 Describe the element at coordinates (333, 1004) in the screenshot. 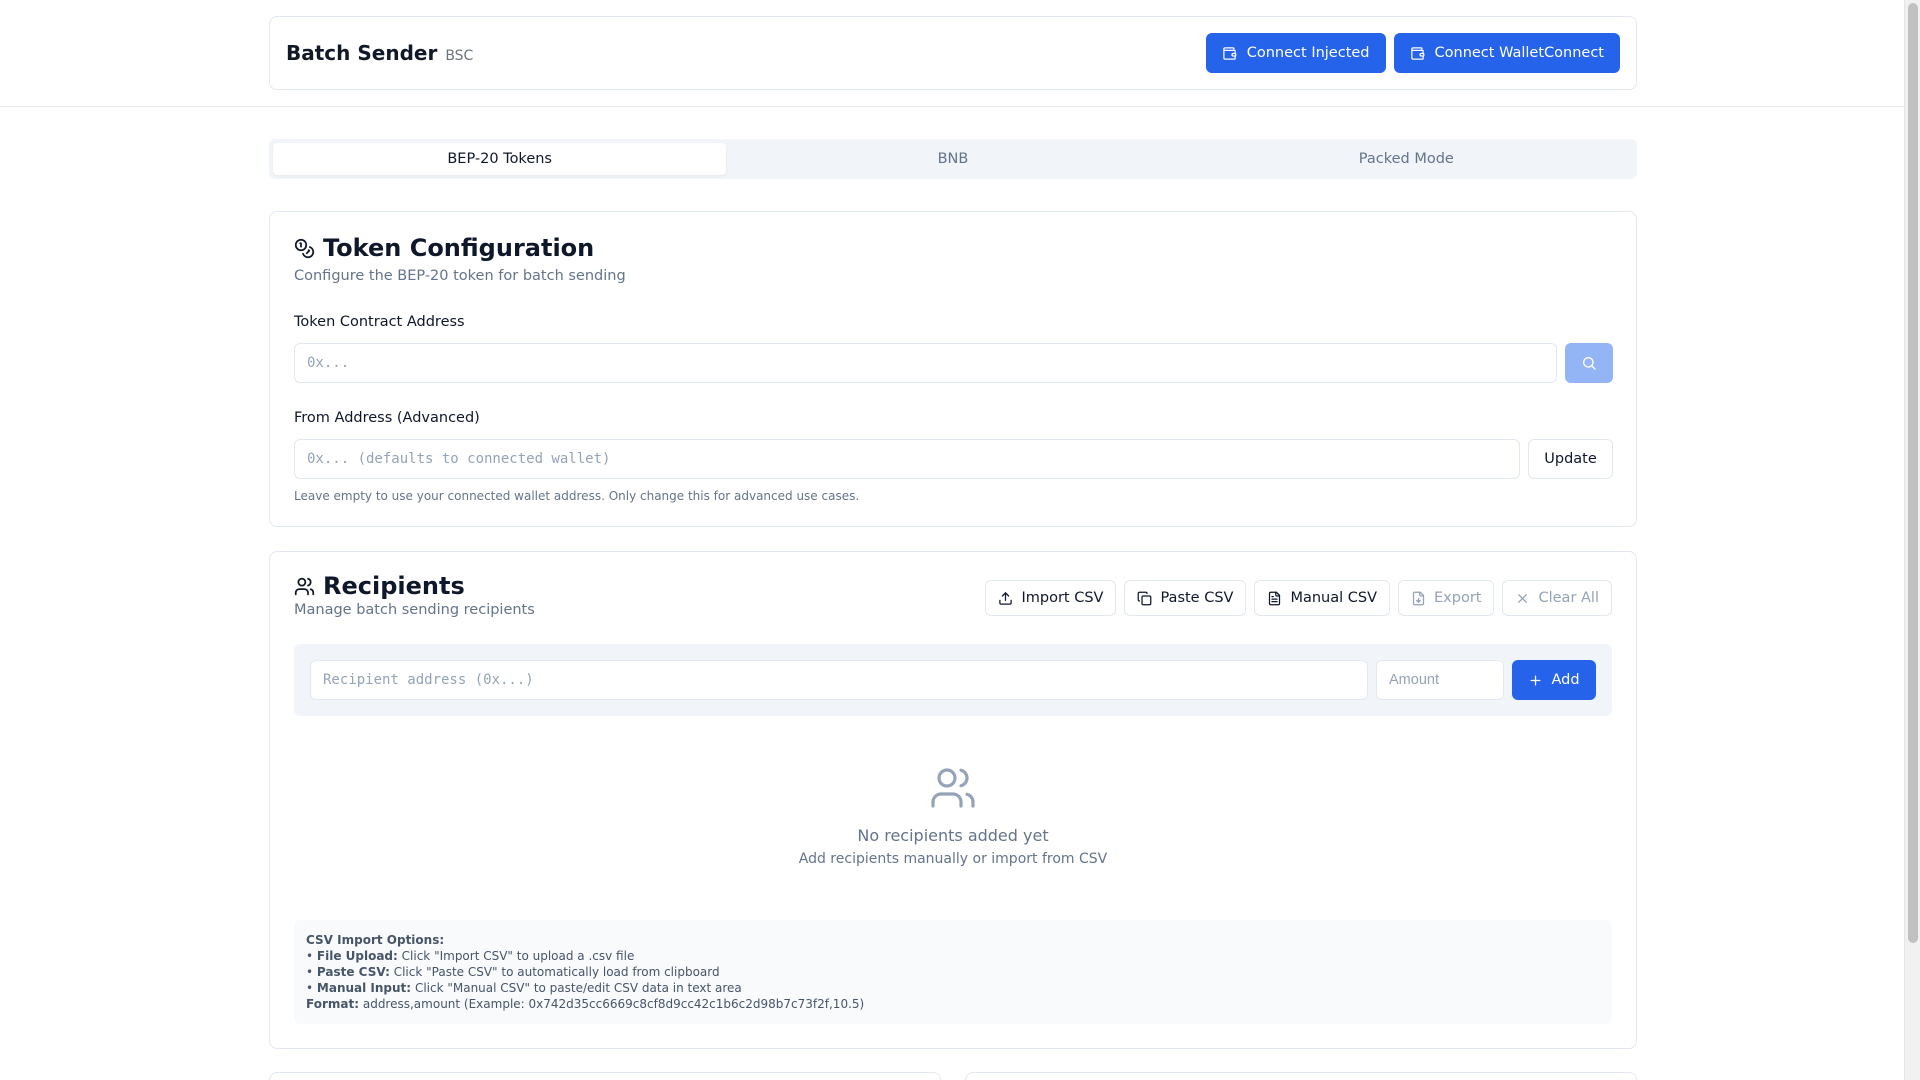

I see `csv-help-format-label: Format:` at that location.